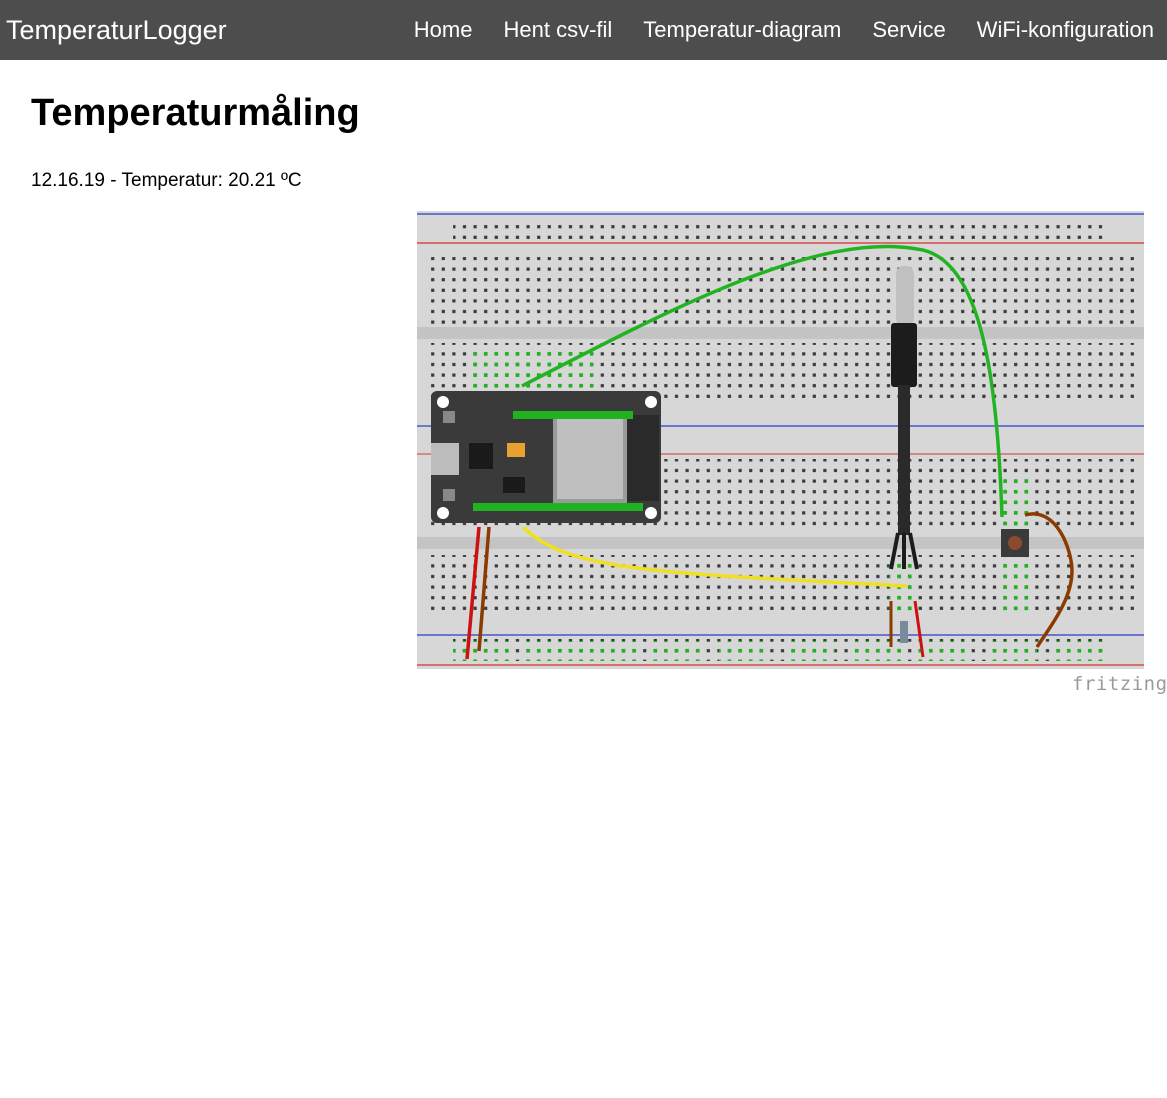 Image resolution: width=1167 pixels, height=1098 pixels. Describe the element at coordinates (908, 30) in the screenshot. I see `nav-link-service: Service` at that location.